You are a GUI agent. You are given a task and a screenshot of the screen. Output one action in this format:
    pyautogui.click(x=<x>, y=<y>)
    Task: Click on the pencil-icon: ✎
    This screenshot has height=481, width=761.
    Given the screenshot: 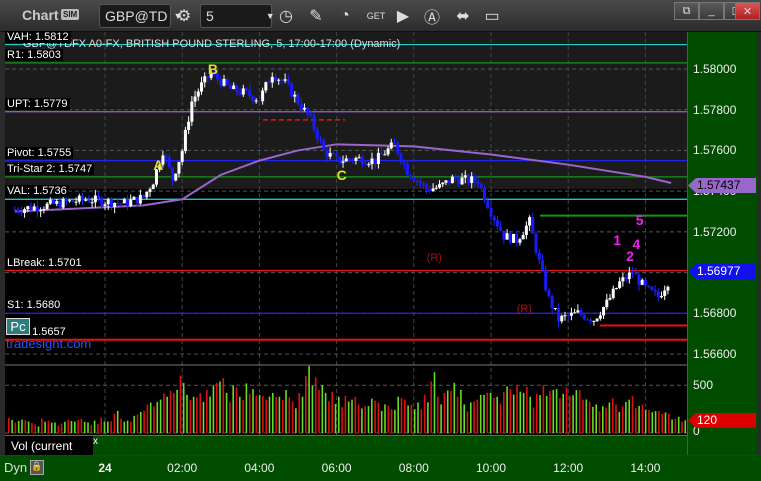 What is the action you would take?
    pyautogui.click(x=316, y=16)
    